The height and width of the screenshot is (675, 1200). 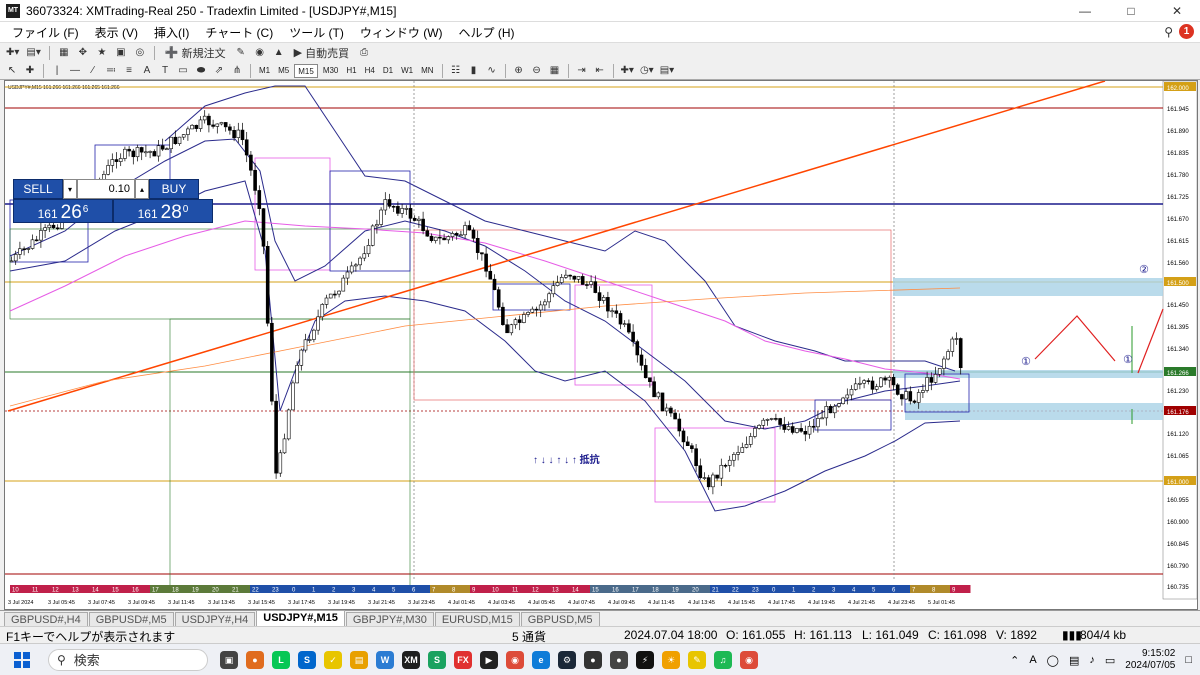 What do you see at coordinates (723, 659) in the screenshot?
I see `spotify-icon: ♫` at bounding box center [723, 659].